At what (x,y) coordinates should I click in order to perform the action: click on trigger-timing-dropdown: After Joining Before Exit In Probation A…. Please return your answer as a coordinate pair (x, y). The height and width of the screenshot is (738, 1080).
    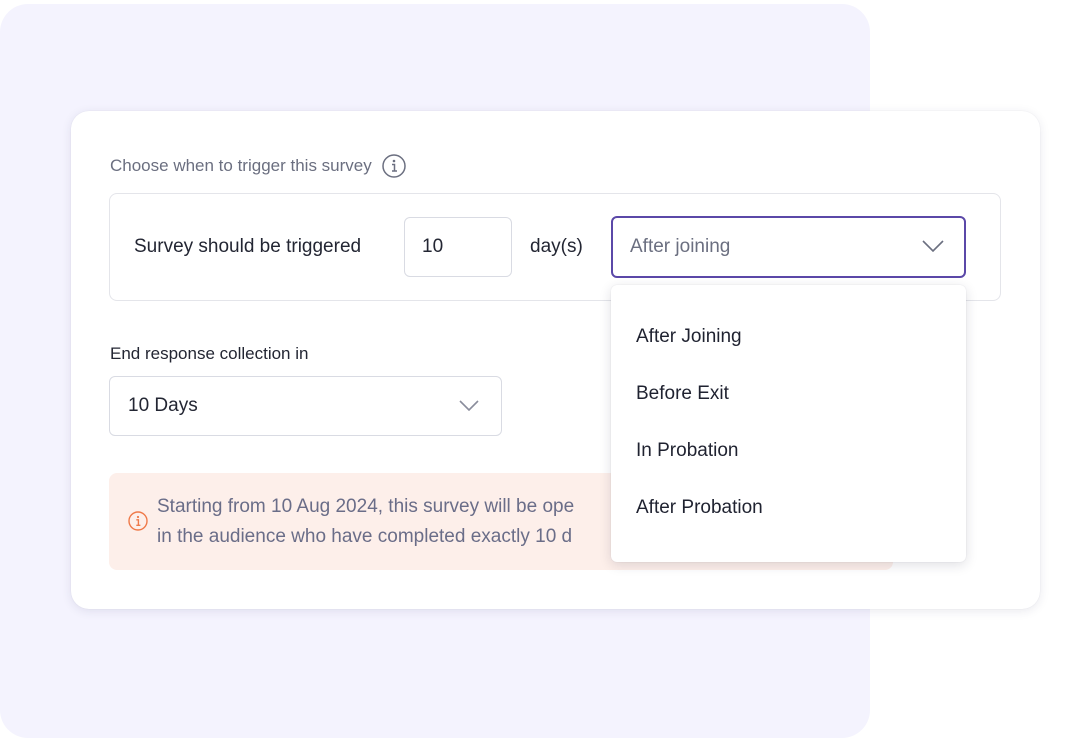
    Looking at the image, I should click on (788, 423).